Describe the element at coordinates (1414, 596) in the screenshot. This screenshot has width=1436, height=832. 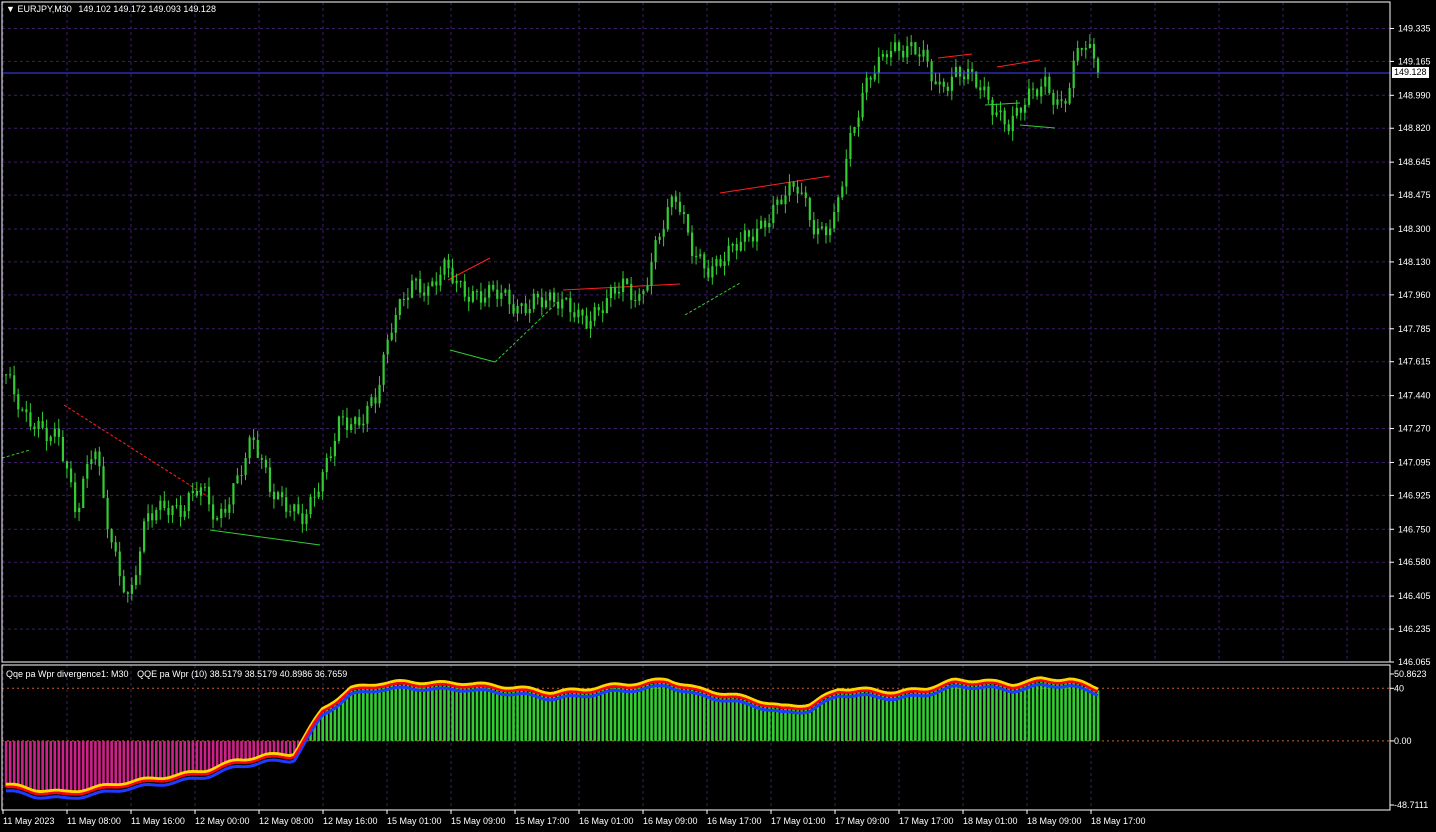
I see `y-tick-label: 146.405` at that location.